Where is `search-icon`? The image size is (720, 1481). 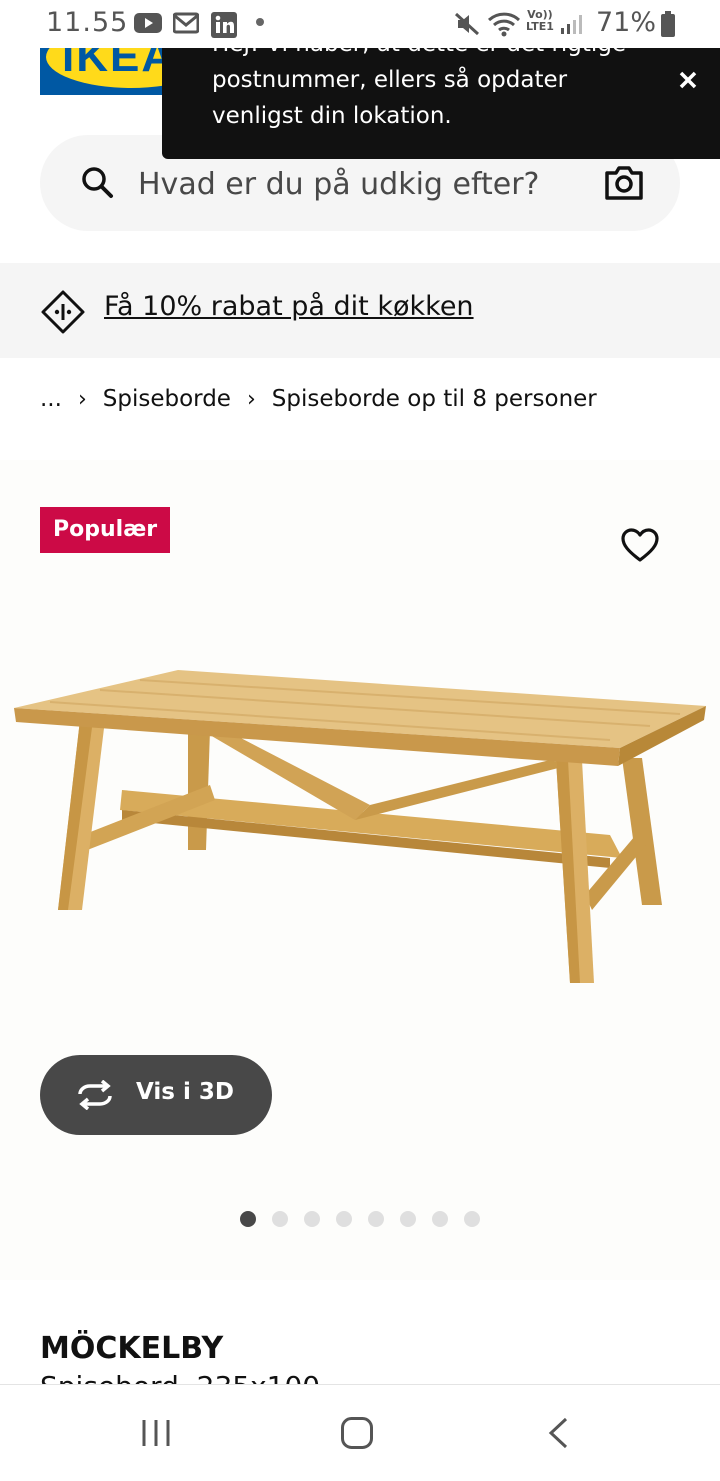 search-icon is located at coordinates (97, 184).